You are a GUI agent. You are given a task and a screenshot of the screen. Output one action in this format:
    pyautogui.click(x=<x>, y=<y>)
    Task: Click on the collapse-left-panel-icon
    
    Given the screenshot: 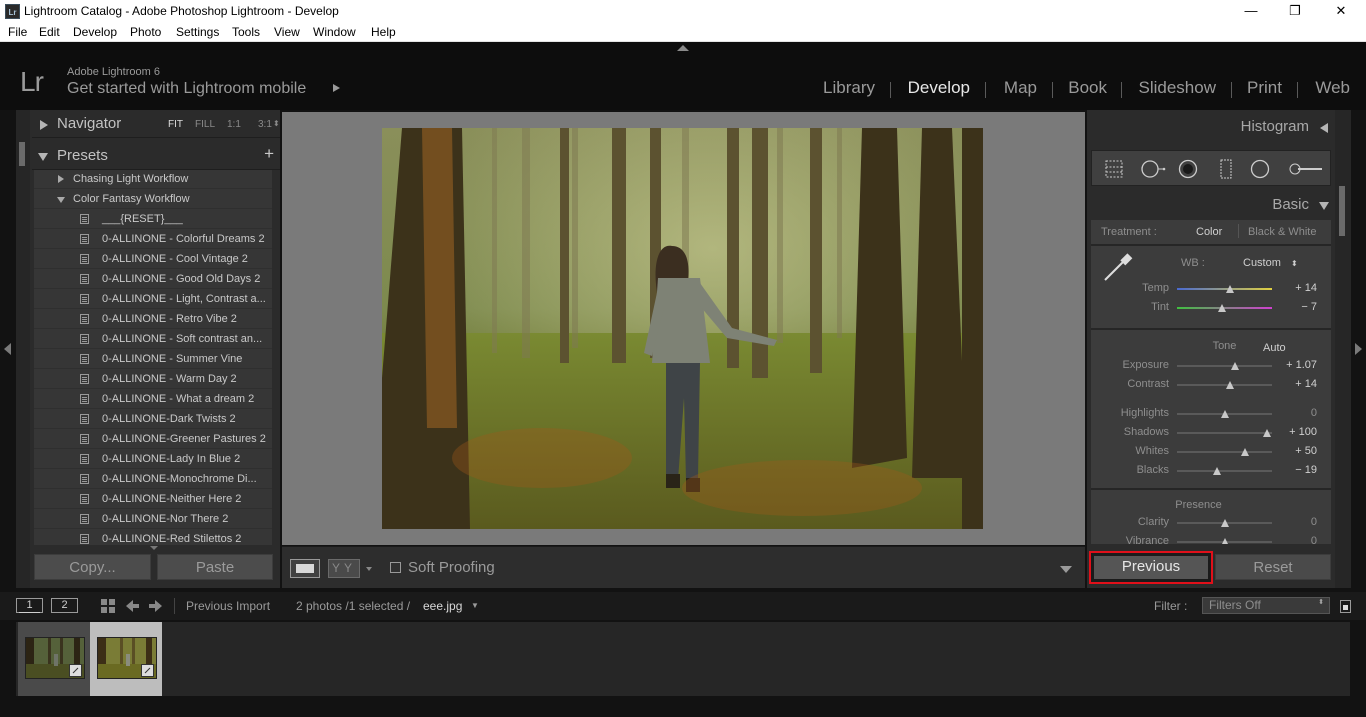 What is the action you would take?
    pyautogui.click(x=7, y=349)
    